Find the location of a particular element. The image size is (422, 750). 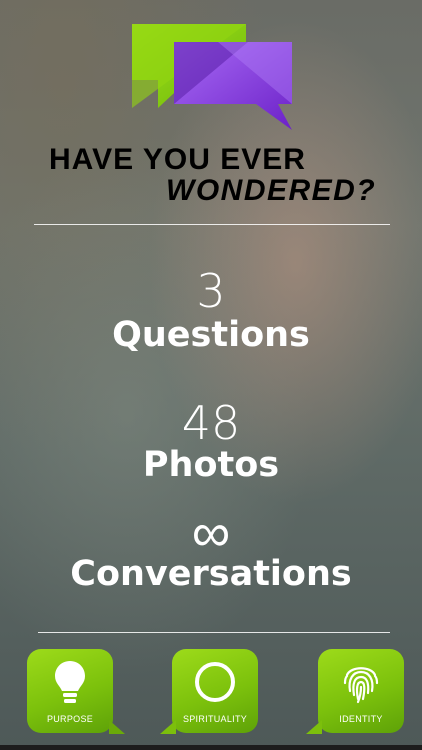

headline-line-1: HAVE YOU EVER is located at coordinates (177, 159).